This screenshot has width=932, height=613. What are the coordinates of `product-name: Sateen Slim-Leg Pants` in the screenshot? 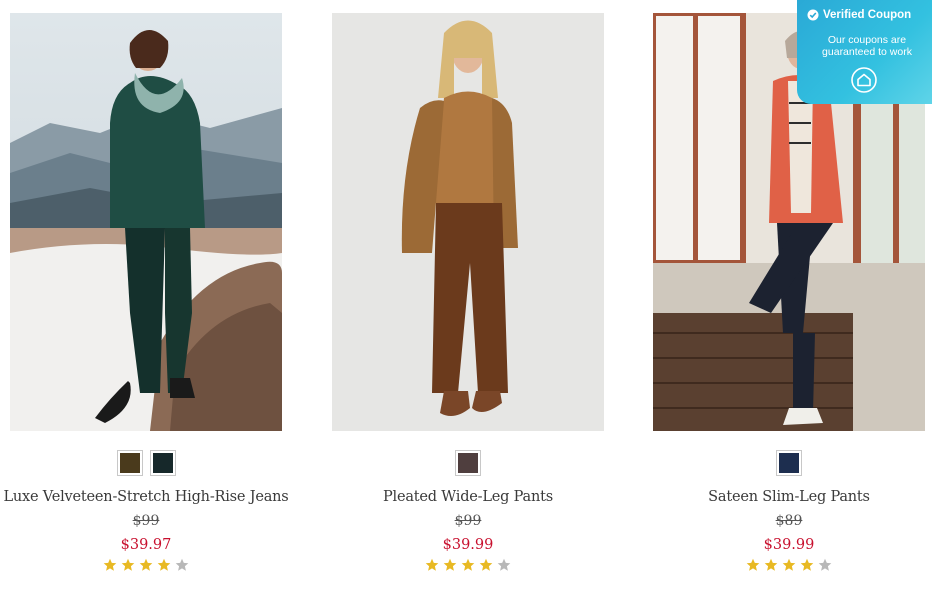 It's located at (782, 497).